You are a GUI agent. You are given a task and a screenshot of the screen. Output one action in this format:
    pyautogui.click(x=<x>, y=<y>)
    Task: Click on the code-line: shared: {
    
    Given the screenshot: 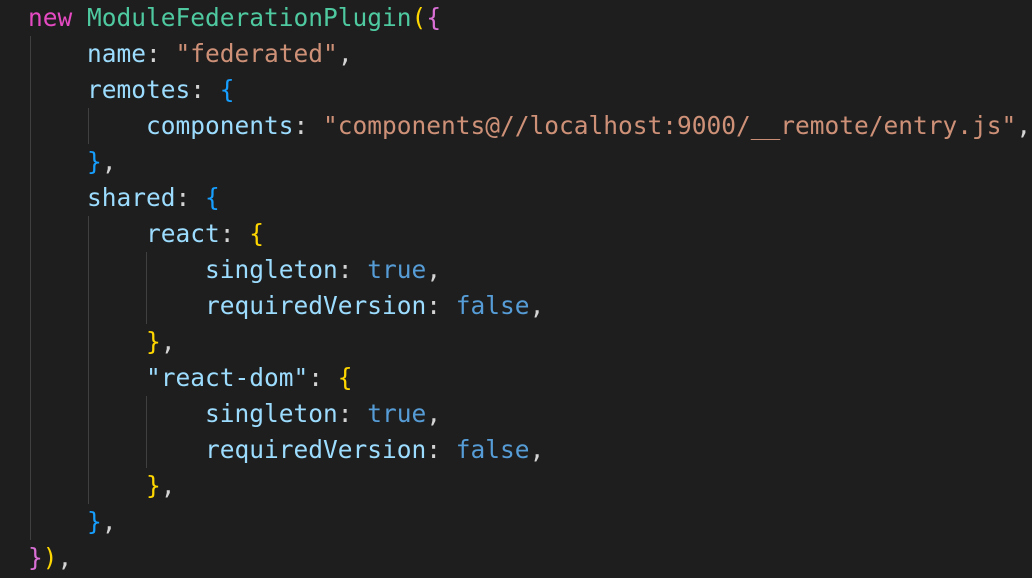 What is the action you would take?
    pyautogui.click(x=529, y=198)
    